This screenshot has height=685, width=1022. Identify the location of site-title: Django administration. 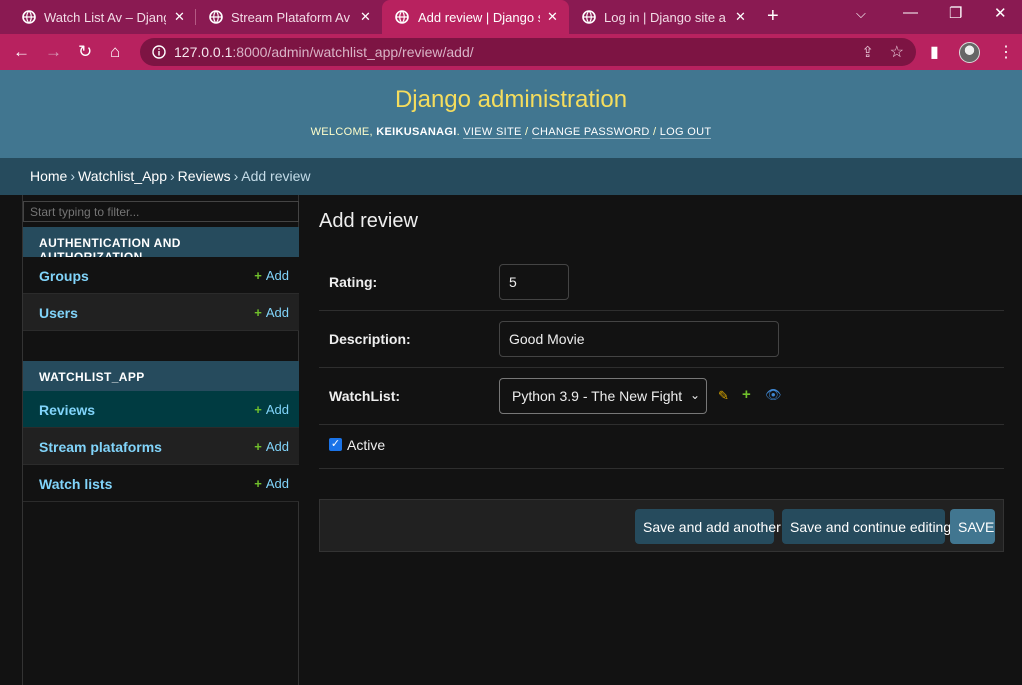
(511, 100).